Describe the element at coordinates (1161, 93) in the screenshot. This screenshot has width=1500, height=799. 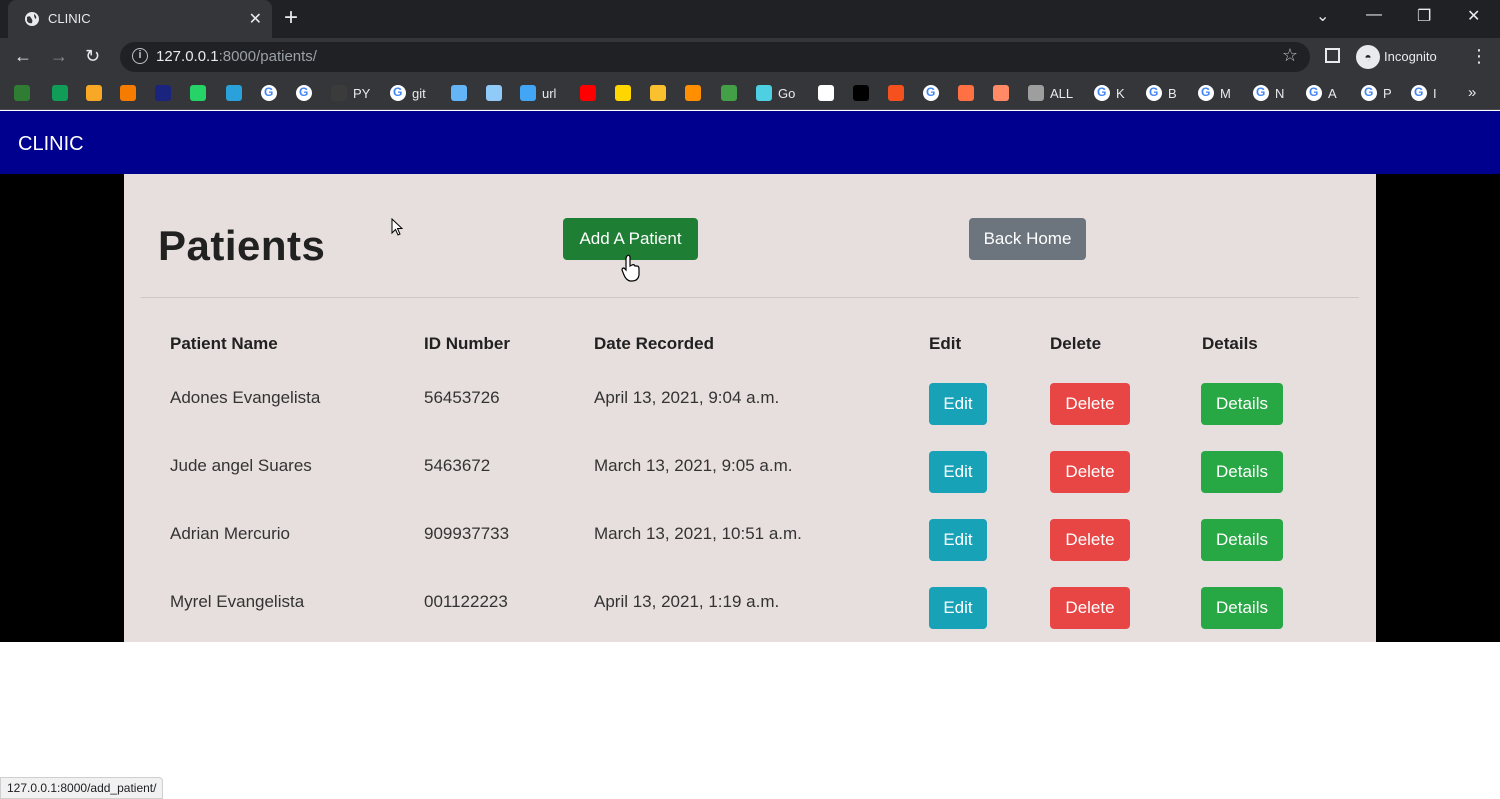
I see `bookmark-item: B` at that location.